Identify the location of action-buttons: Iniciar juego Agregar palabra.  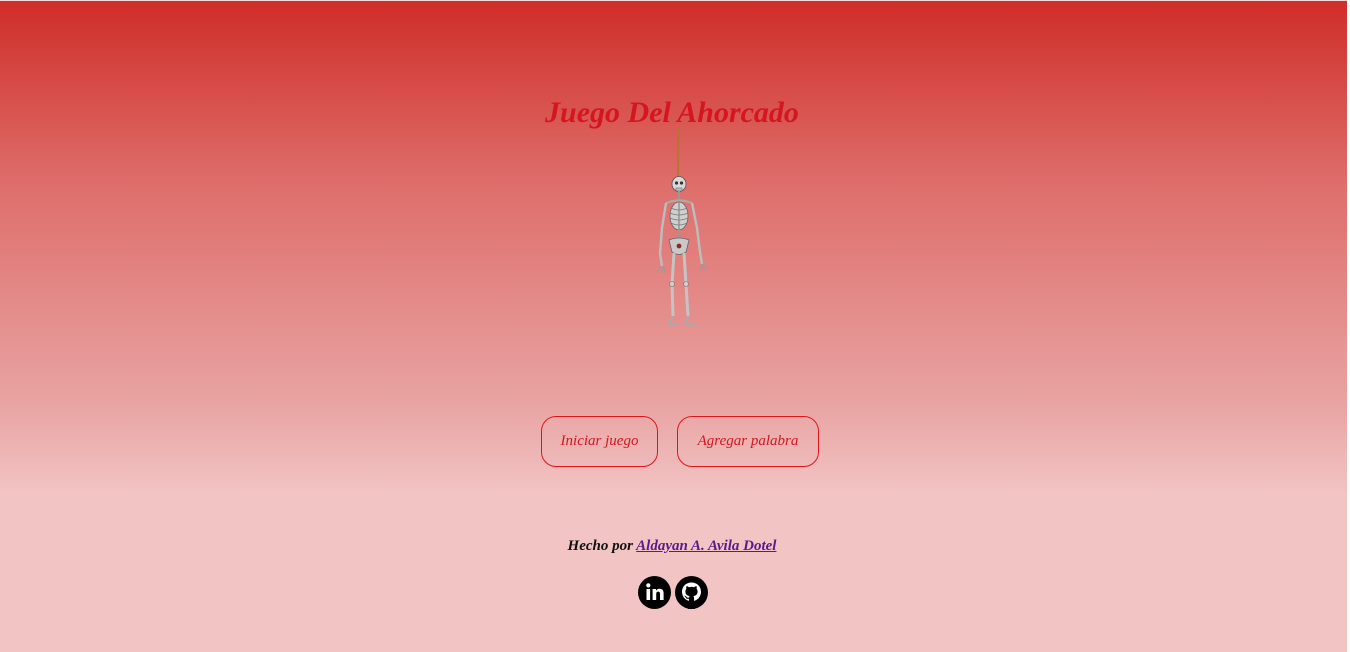
(680, 441).